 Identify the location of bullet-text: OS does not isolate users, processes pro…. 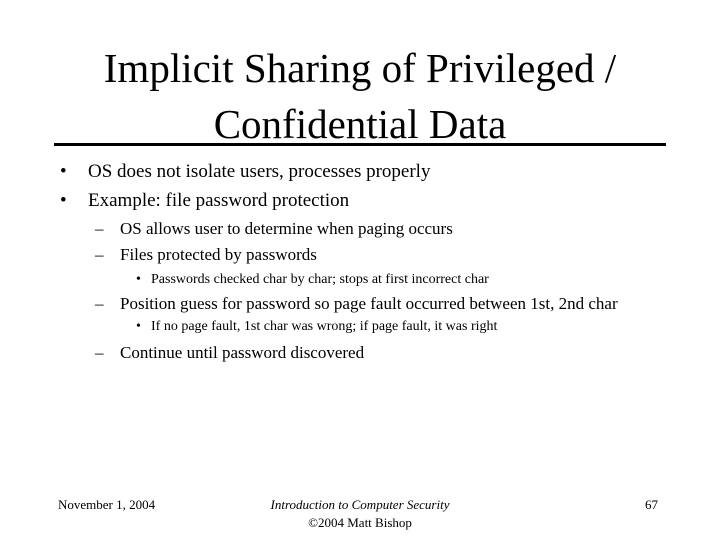
(259, 171).